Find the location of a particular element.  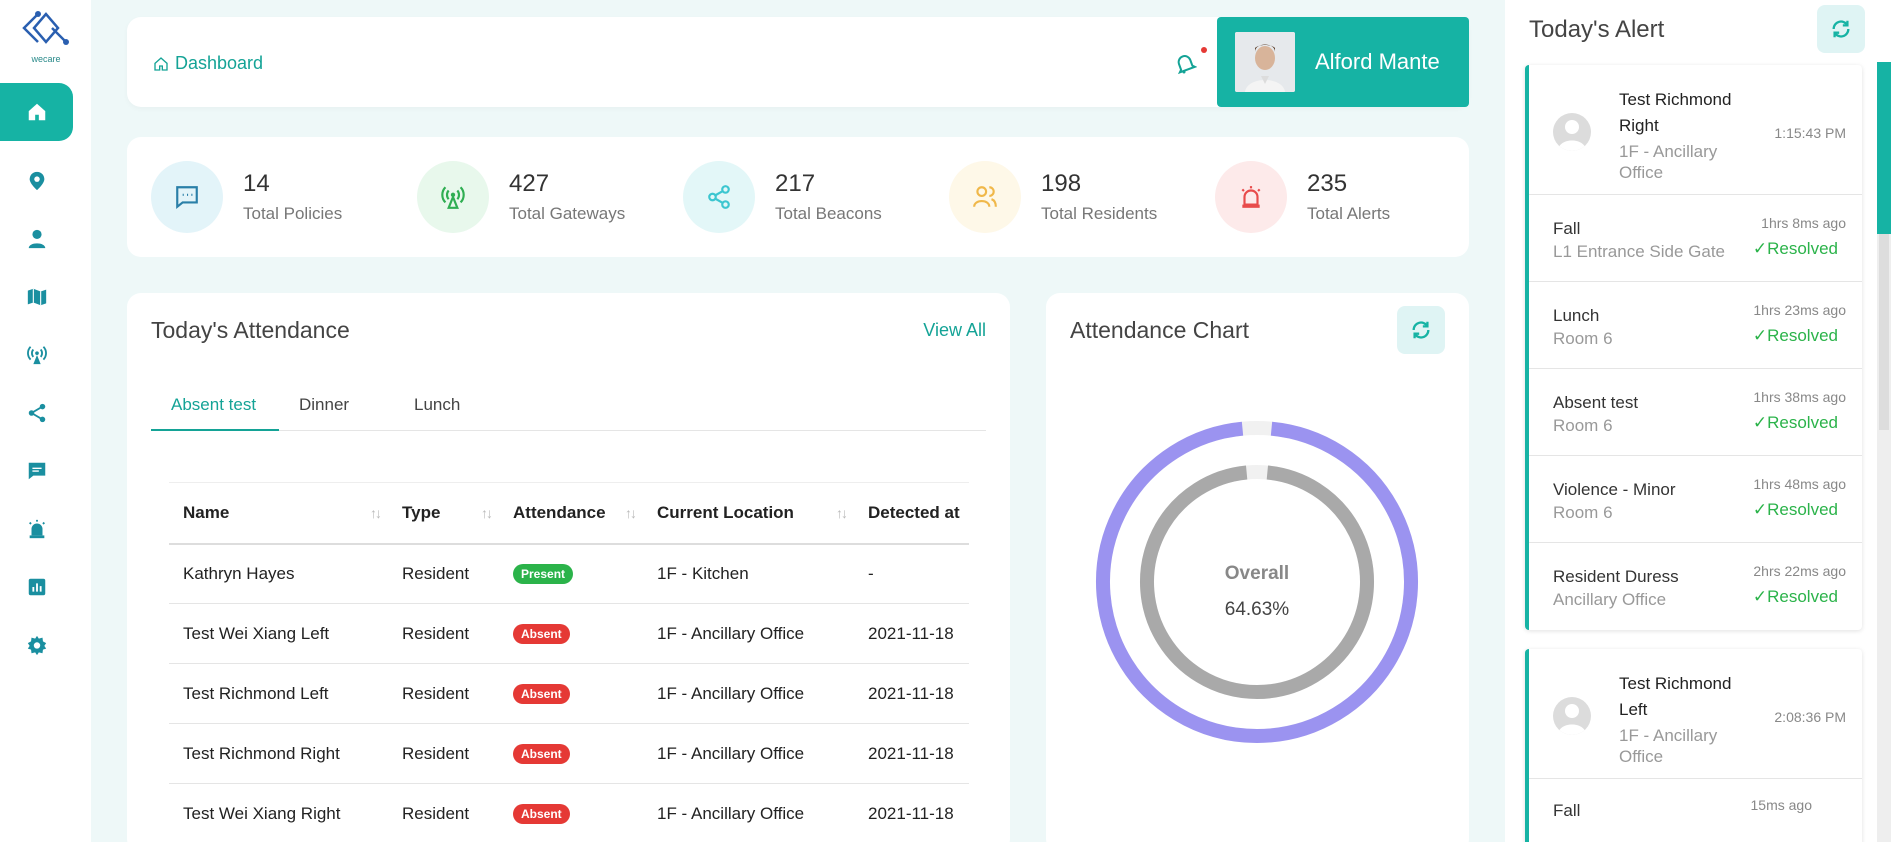

alerts-refresh-button is located at coordinates (1841, 29).